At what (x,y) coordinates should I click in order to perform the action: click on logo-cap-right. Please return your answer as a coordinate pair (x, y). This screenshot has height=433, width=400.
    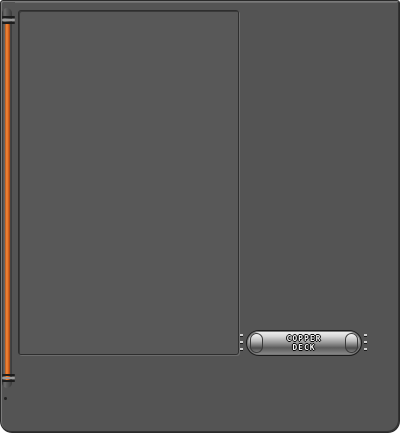
    Looking at the image, I should click on (351, 343).